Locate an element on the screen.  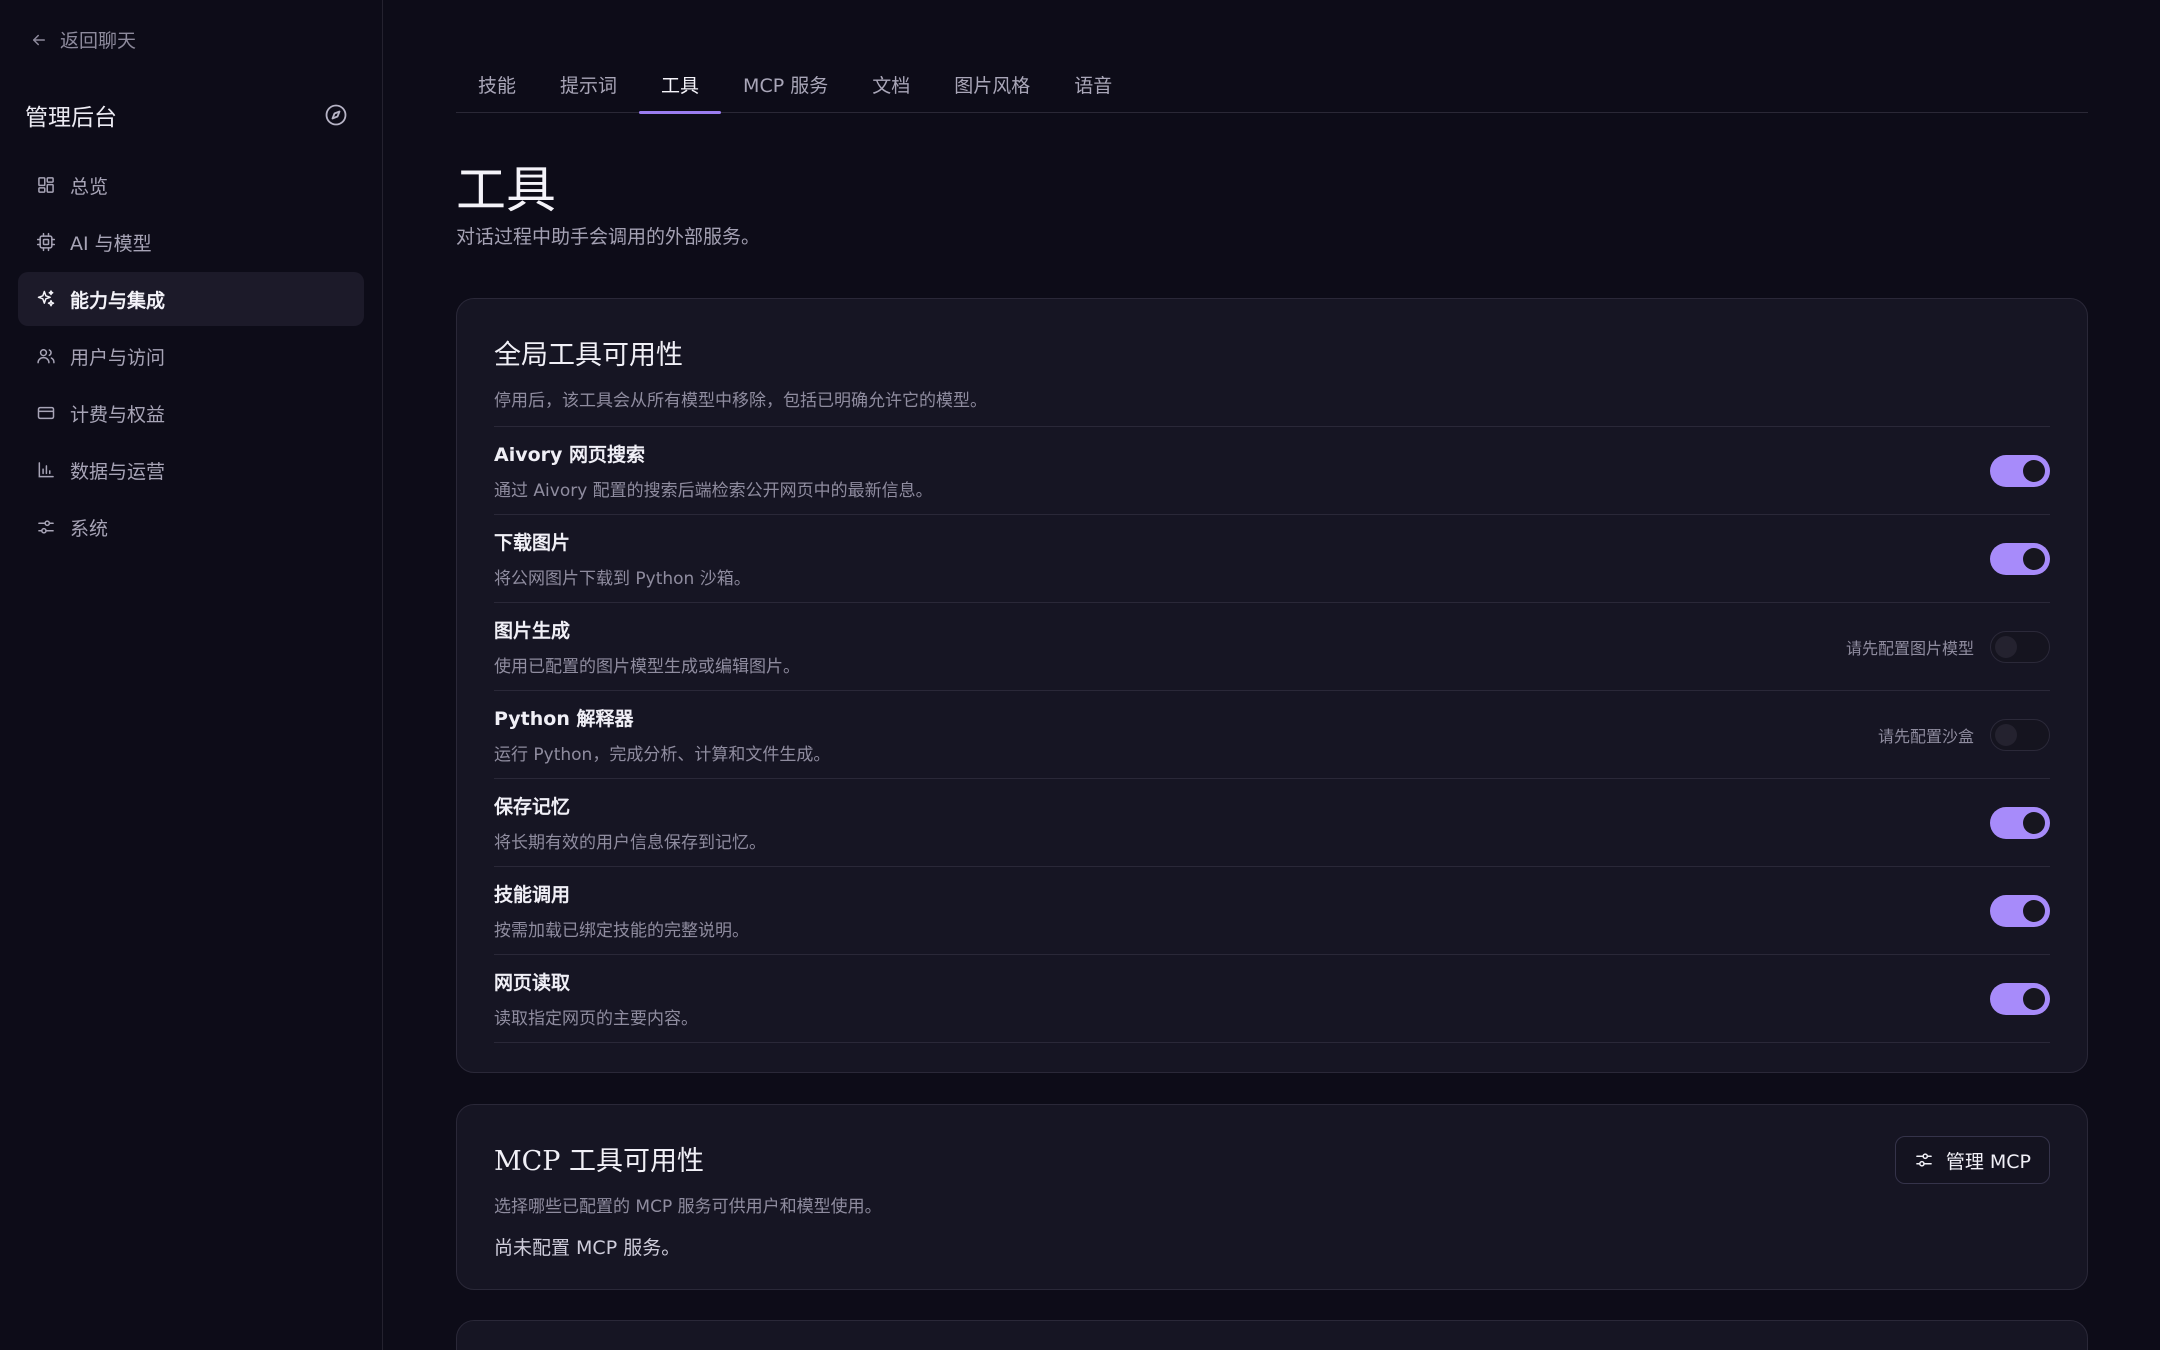
skill-invoke-toggle is located at coordinates (2020, 910).